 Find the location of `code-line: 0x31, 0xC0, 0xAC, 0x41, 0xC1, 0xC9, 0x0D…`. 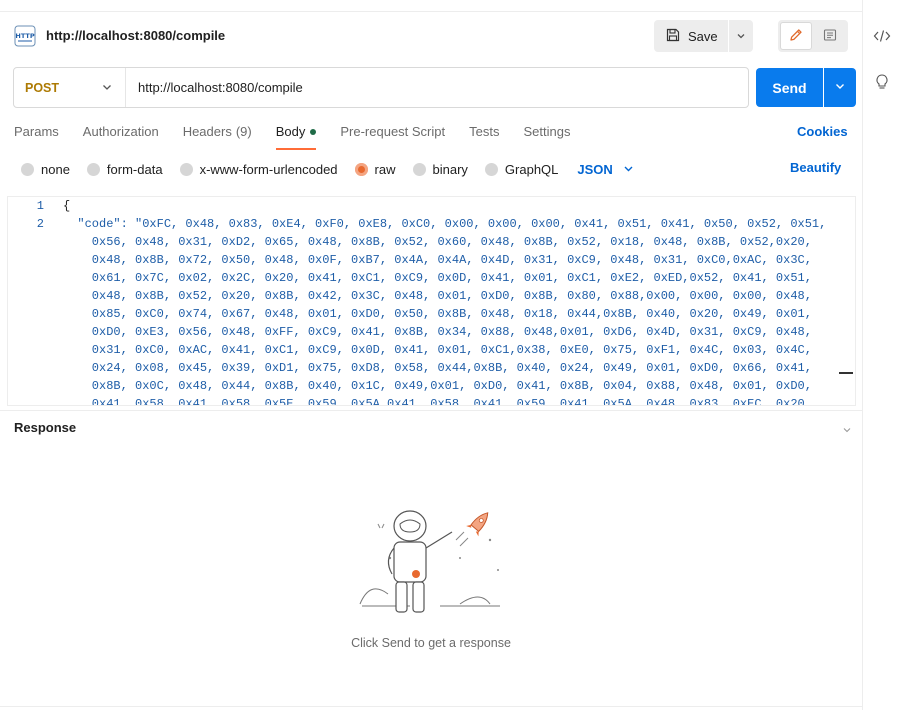

code-line: 0x31, 0xC0, 0xAC, 0x41, 0xC1, 0xC9, 0x0D… is located at coordinates (437, 350).